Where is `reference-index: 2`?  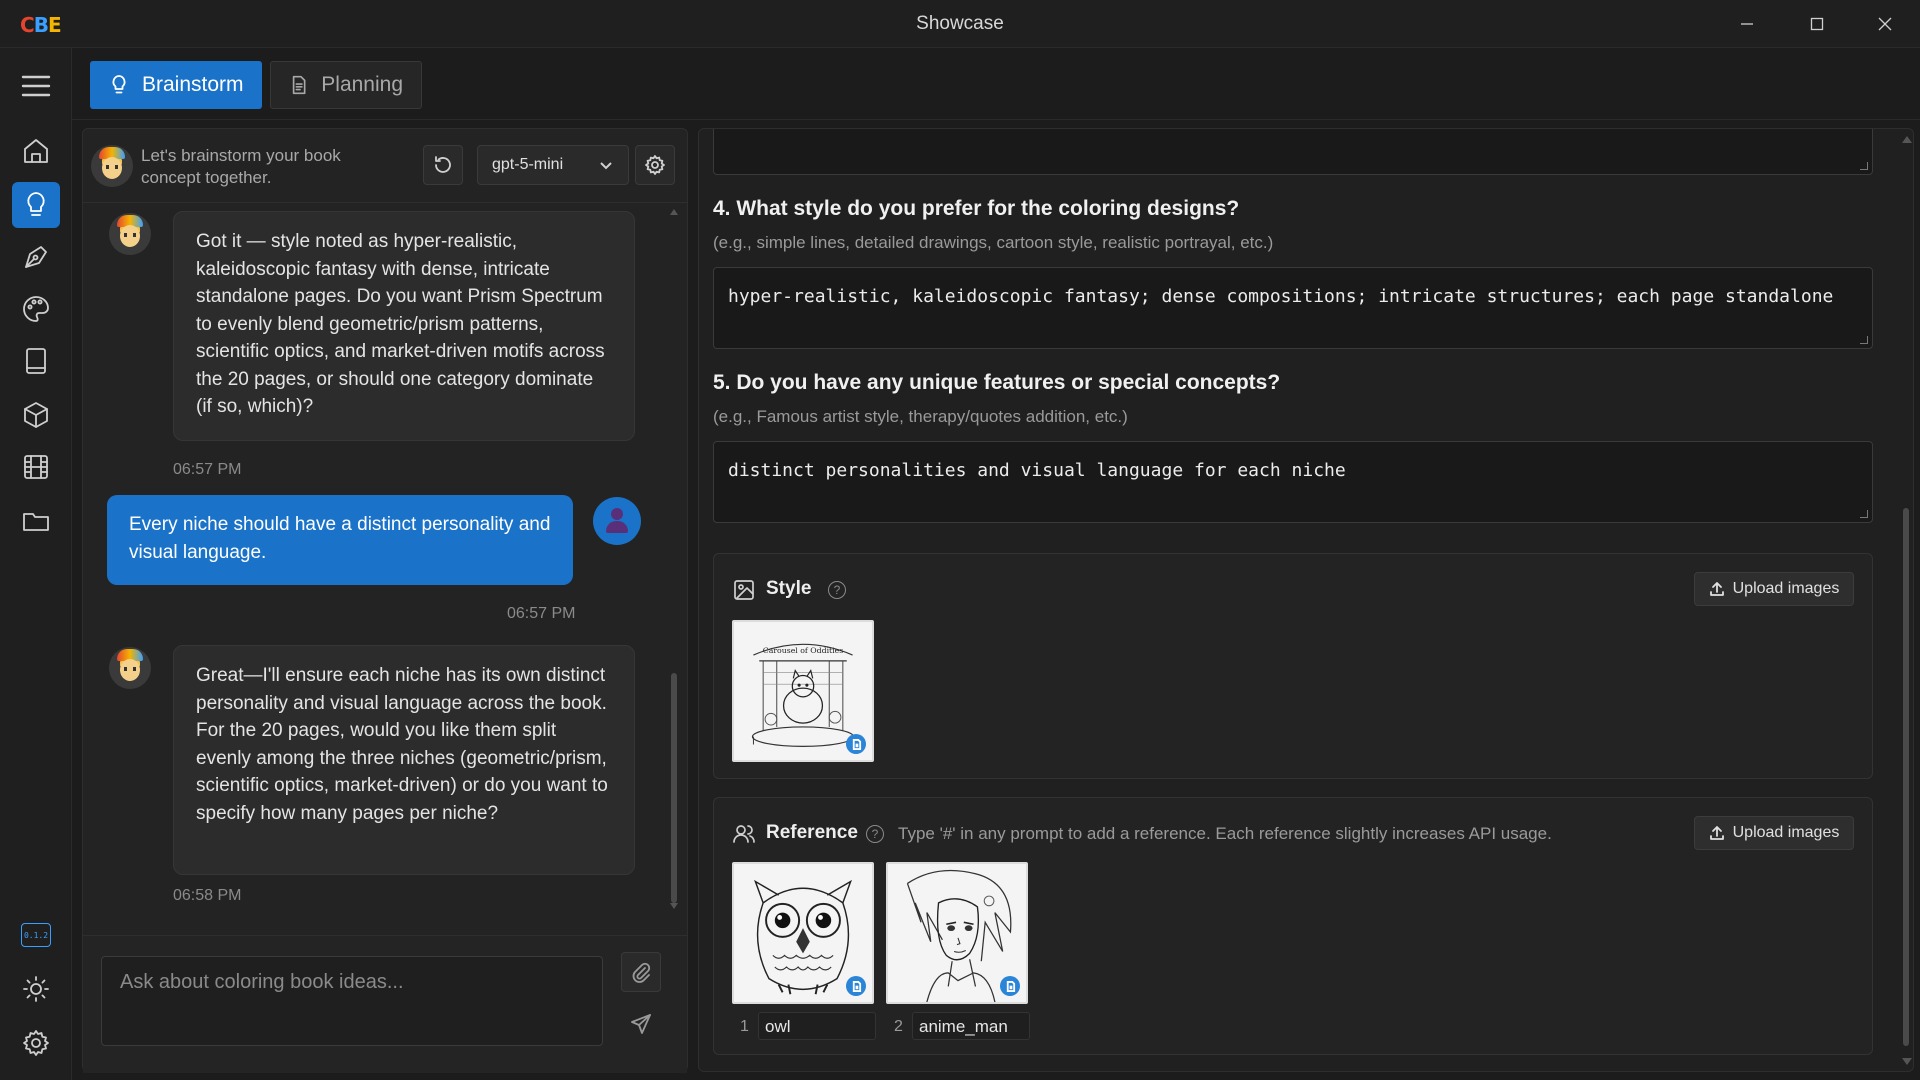 reference-index: 2 is located at coordinates (898, 1026).